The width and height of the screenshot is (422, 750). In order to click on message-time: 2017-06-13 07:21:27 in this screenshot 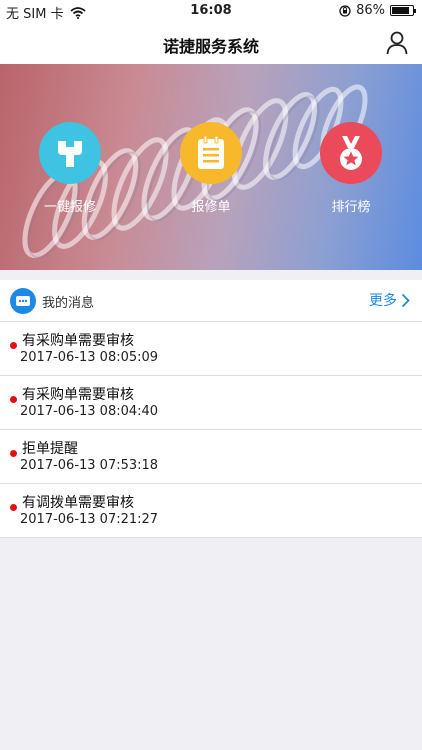, I will do `click(89, 519)`.